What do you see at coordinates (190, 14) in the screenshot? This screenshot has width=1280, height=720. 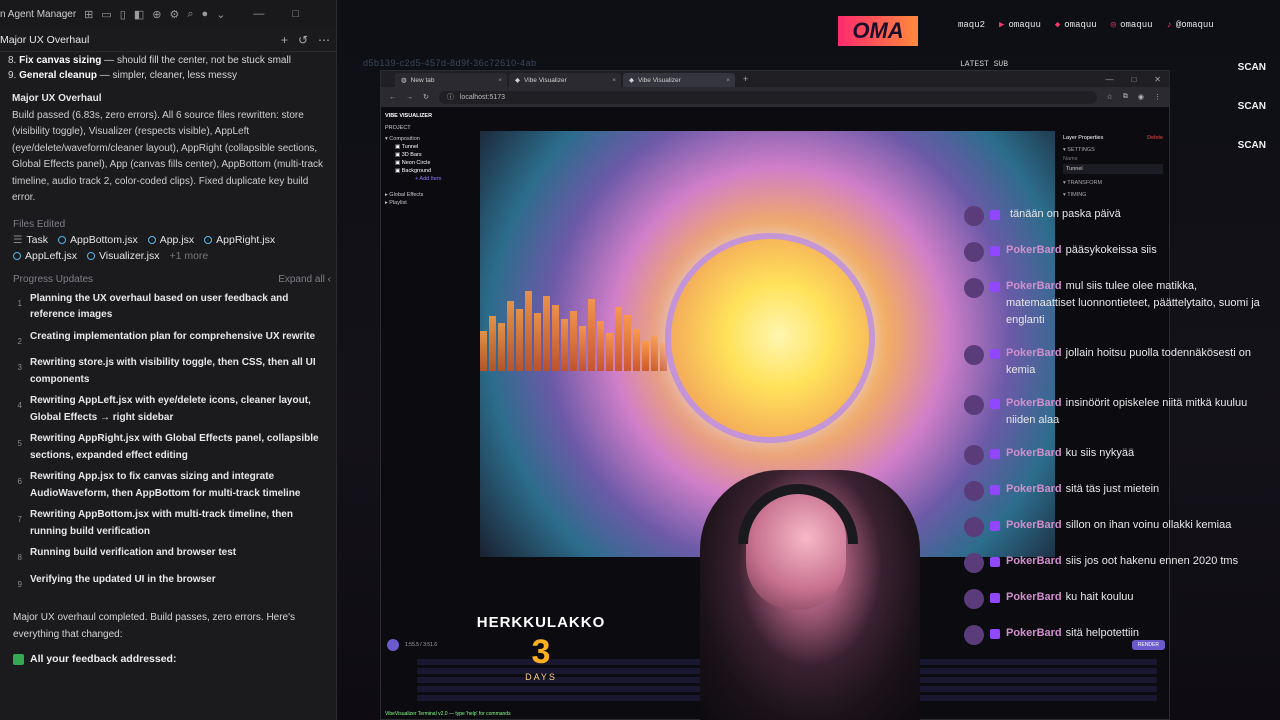 I see `search-icon: ⌕` at bounding box center [190, 14].